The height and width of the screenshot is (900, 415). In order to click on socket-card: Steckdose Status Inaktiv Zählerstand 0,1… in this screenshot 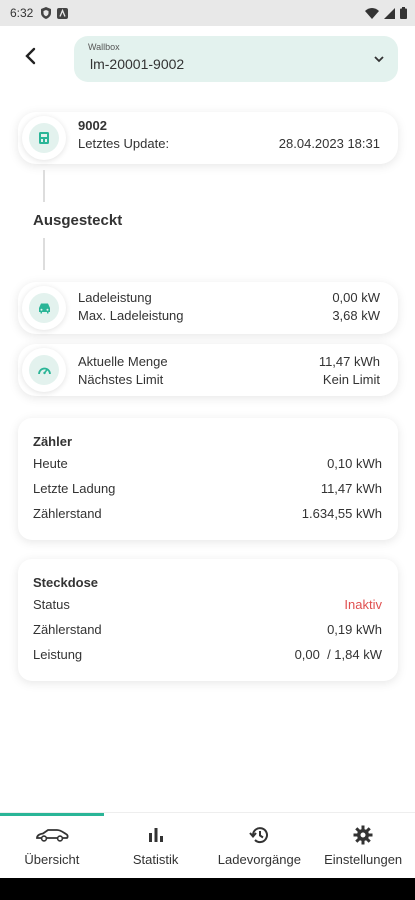, I will do `click(208, 620)`.